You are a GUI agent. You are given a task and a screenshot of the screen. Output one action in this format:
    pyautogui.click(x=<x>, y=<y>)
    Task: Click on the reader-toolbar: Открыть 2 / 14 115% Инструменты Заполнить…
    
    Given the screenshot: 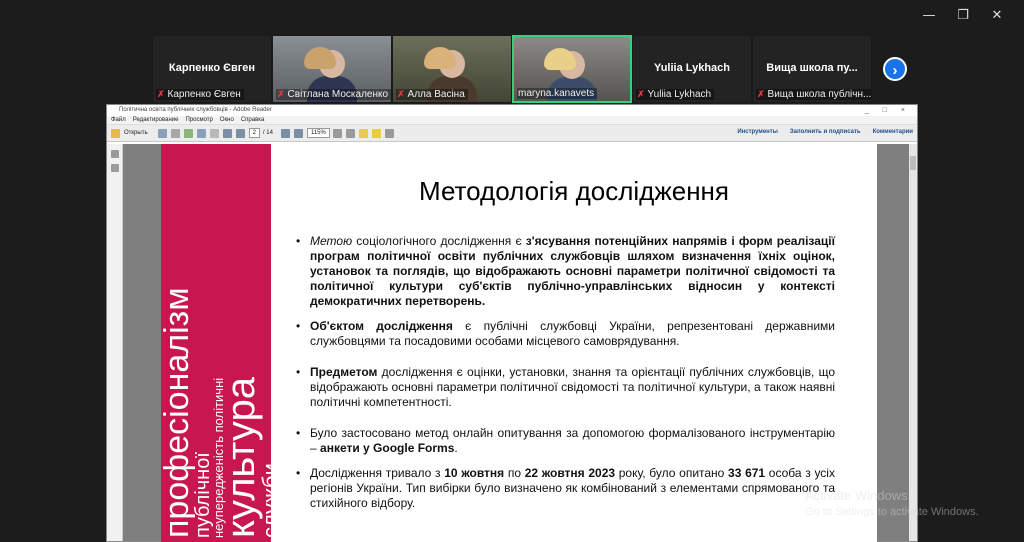 What is the action you would take?
    pyautogui.click(x=512, y=133)
    